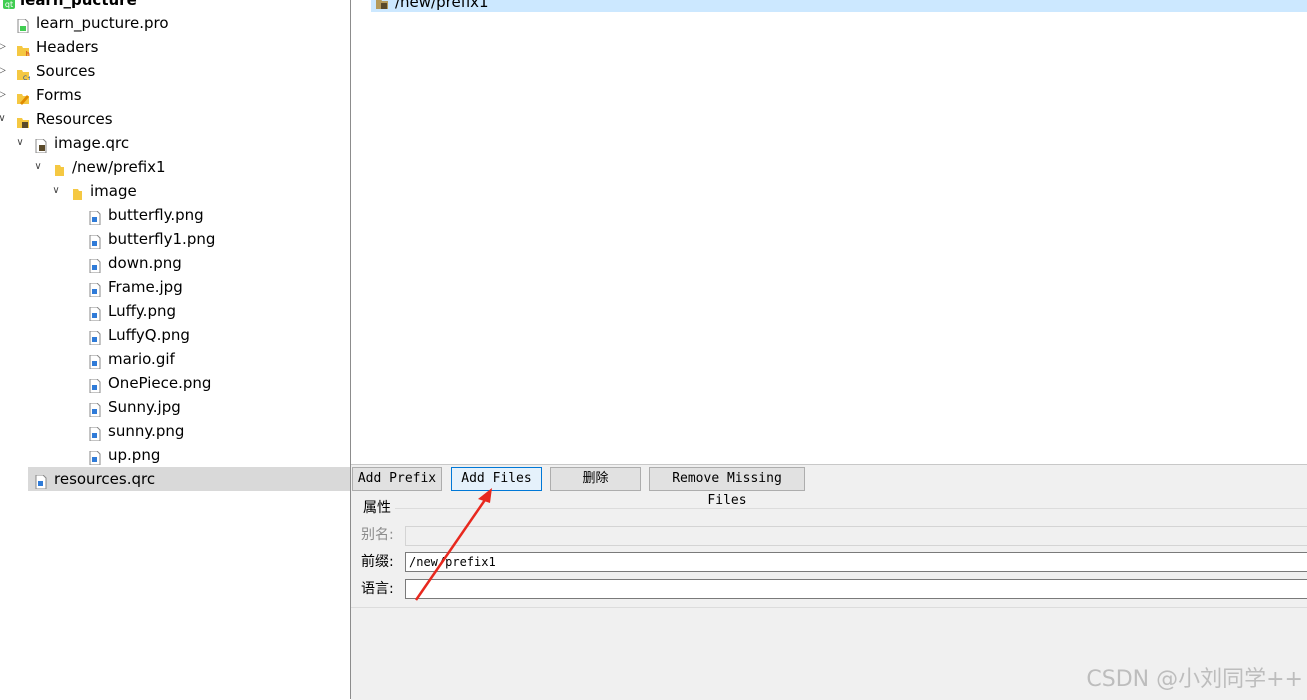  What do you see at coordinates (856, 536) in the screenshot?
I see `alias-field` at bounding box center [856, 536].